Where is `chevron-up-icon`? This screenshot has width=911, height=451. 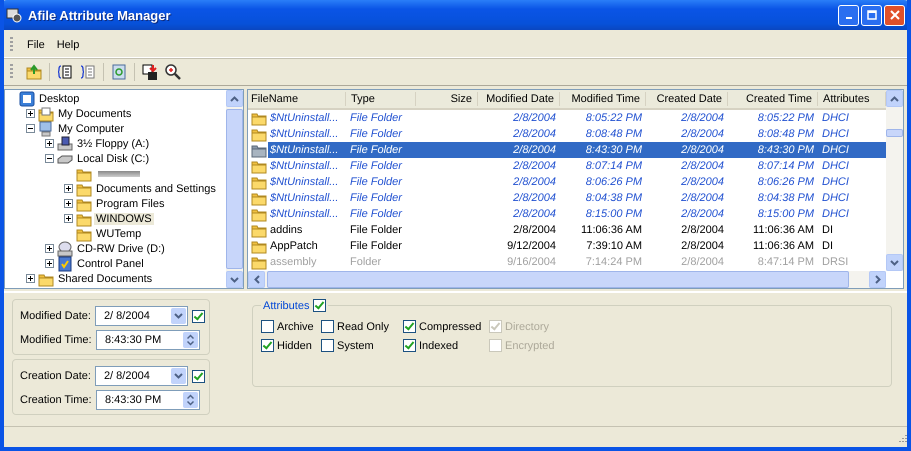 chevron-up-icon is located at coordinates (234, 99).